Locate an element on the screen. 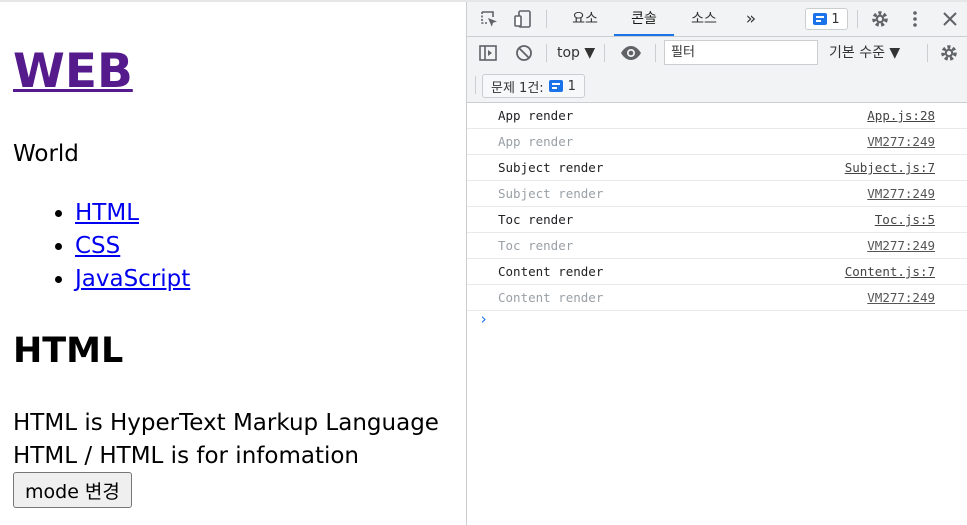  console-message-row: Subject render Subject.js:7 is located at coordinates (717, 168).